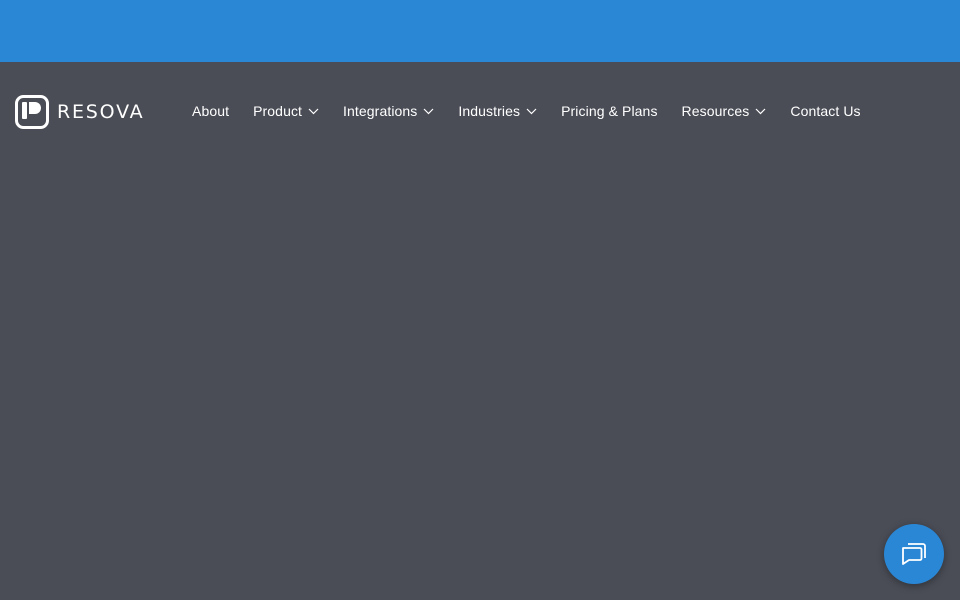  I want to click on nav-item-pricing-plans: Pricing & Plans, so click(609, 111).